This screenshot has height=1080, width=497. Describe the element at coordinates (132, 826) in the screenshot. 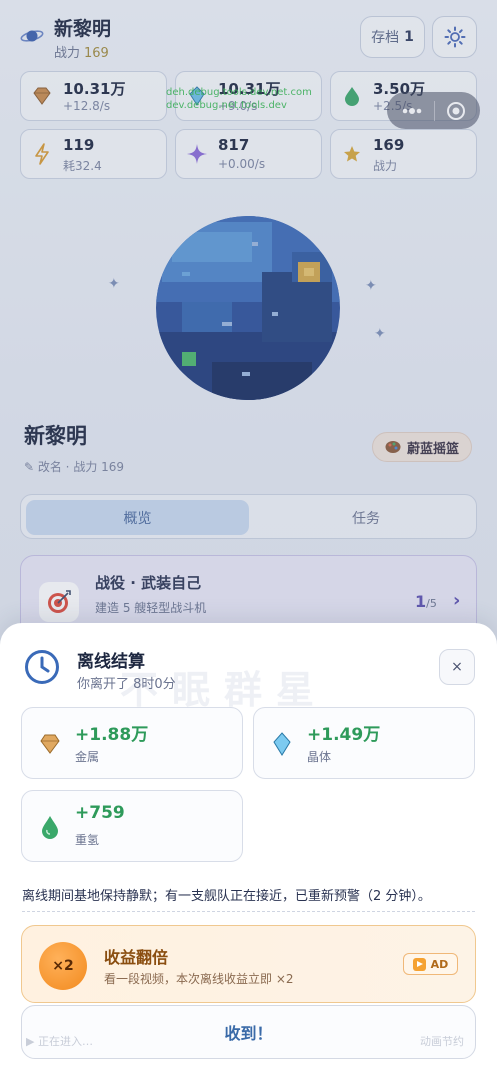

I see `gain-card-deuterium: +759 重氢` at that location.